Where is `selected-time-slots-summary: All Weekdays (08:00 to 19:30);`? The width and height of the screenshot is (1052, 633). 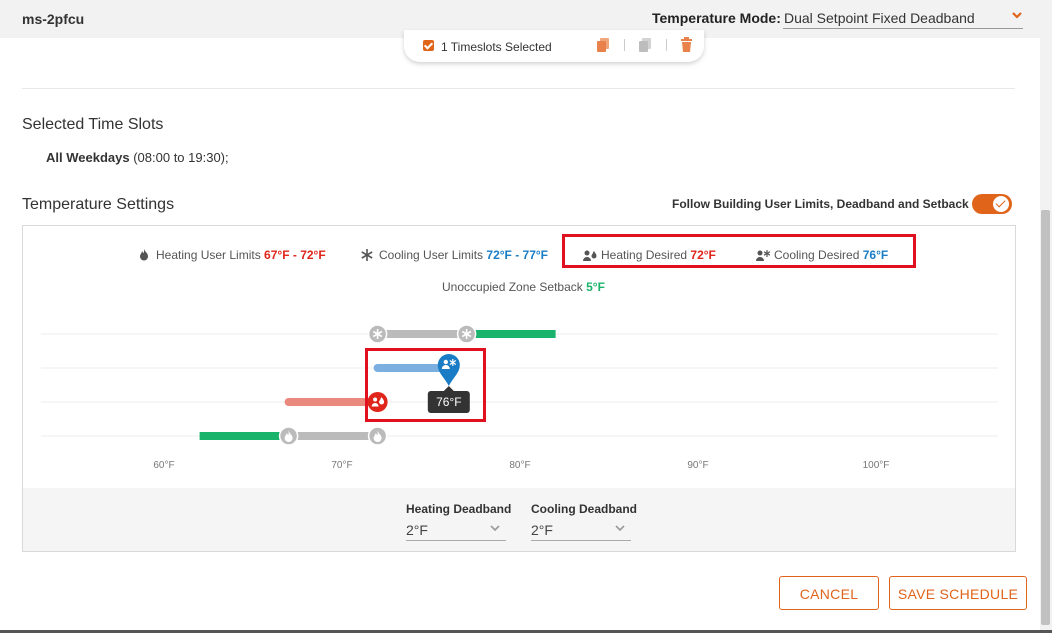
selected-time-slots-summary: All Weekdays (08:00 to 19:30); is located at coordinates (137, 157).